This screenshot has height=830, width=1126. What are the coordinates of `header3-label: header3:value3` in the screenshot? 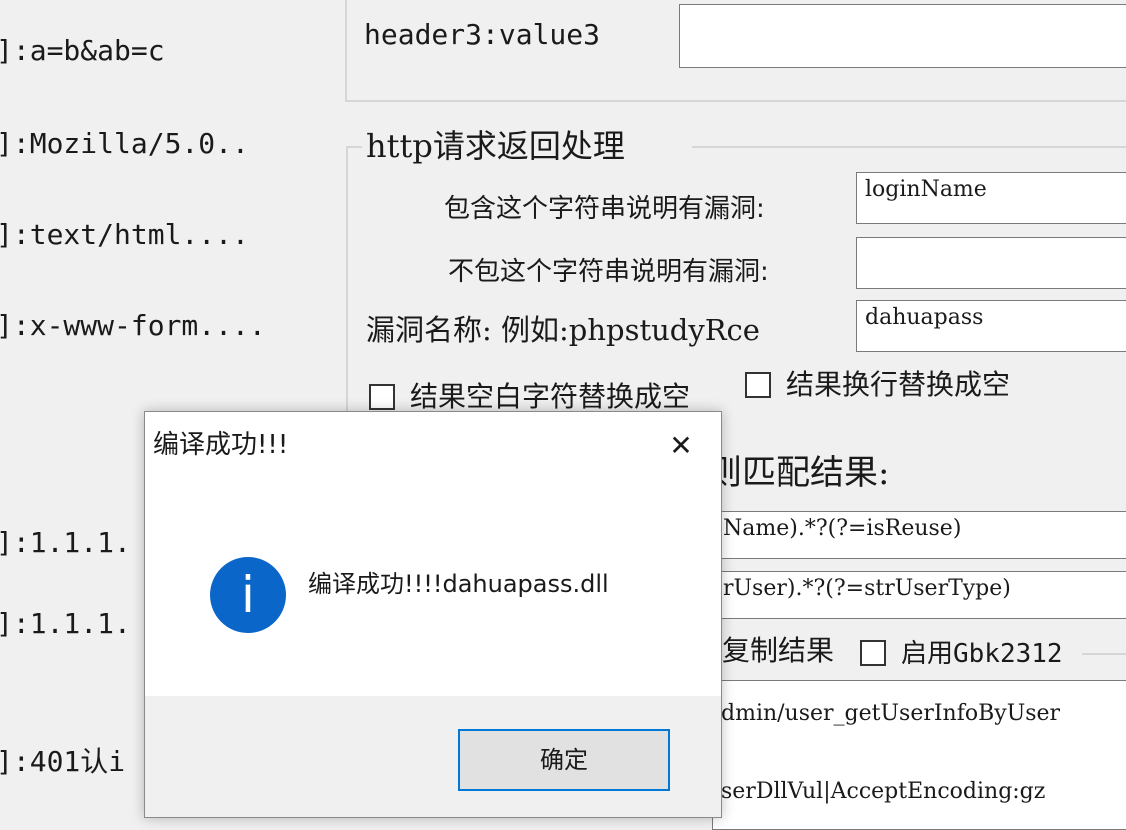 It's located at (482, 34).